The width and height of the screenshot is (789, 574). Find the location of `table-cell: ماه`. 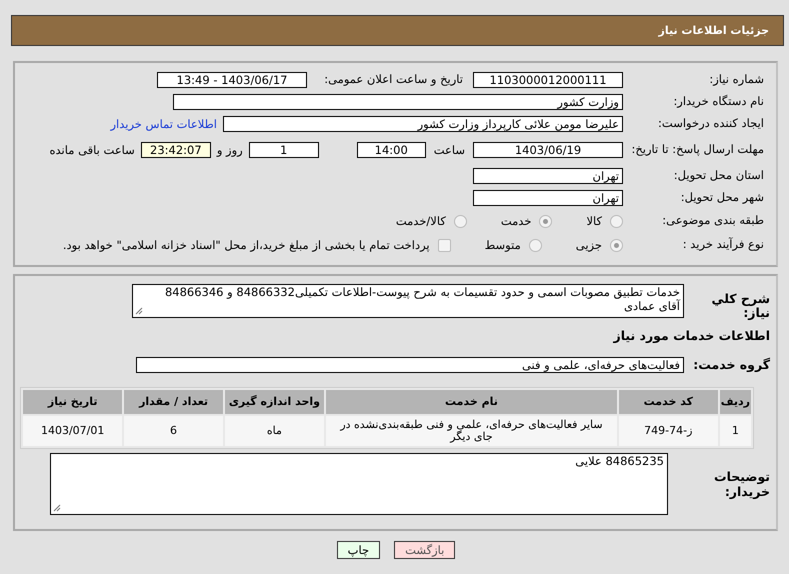

table-cell: ماه is located at coordinates (274, 431).